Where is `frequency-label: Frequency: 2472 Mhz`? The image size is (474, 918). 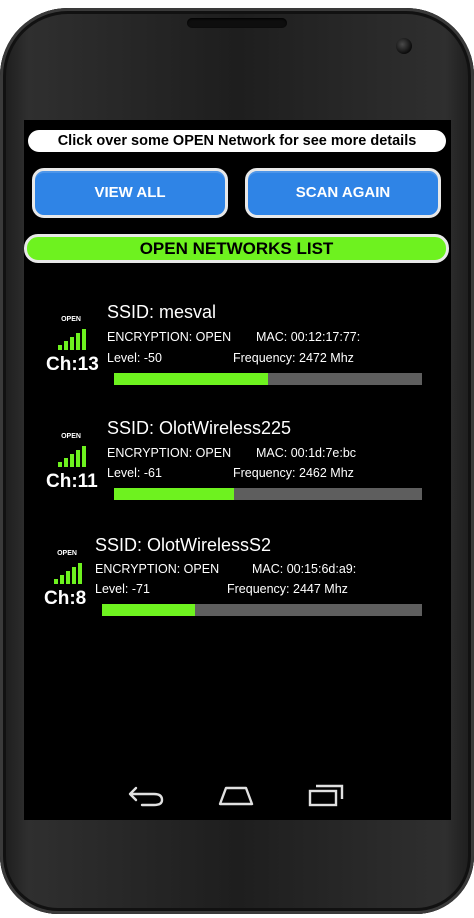
frequency-label: Frequency: 2472 Mhz is located at coordinates (293, 358).